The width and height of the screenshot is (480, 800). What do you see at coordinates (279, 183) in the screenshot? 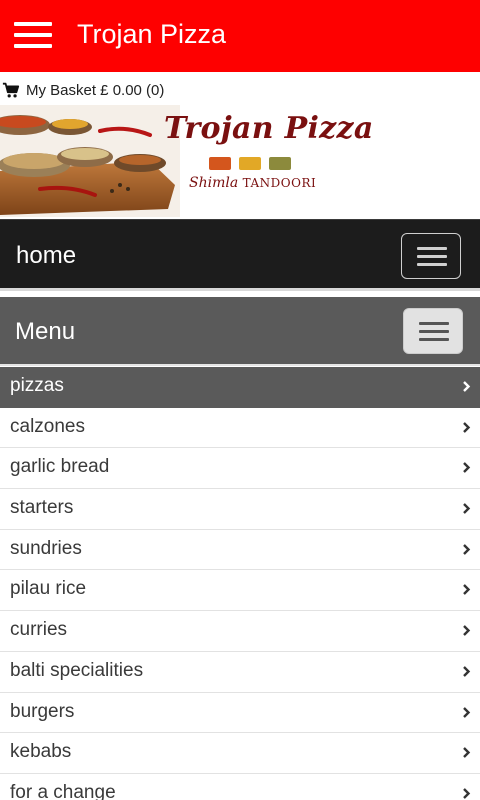
I see `banner-subtitle-caps: TANDOORI` at bounding box center [279, 183].